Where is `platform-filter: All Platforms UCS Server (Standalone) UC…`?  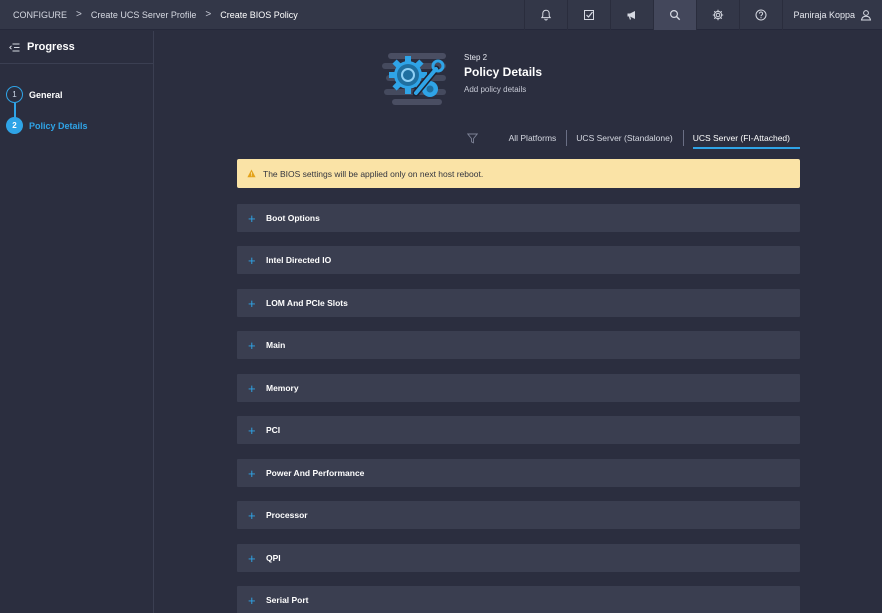
platform-filter: All Platforms UCS Server (Standalone) UC… is located at coordinates (633, 139).